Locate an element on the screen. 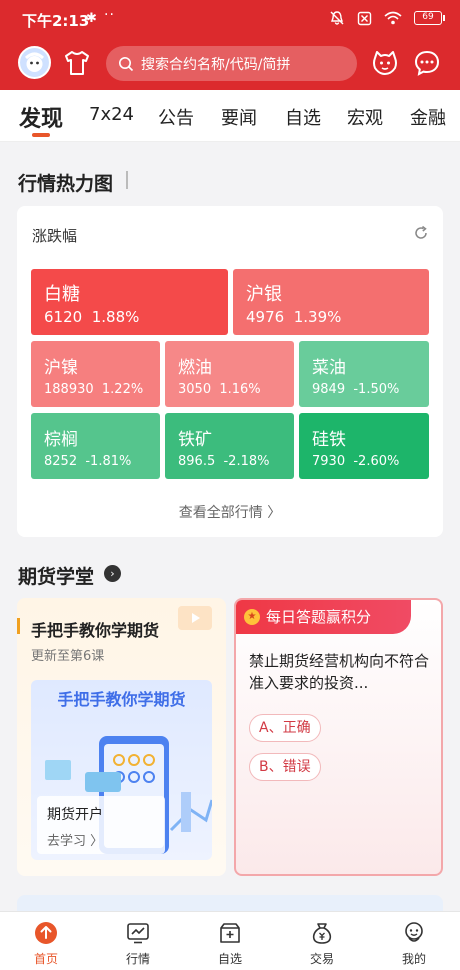 Image resolution: width=460 pixels, height=970 pixels. tile-value: 6120 1.88% is located at coordinates (92, 317).